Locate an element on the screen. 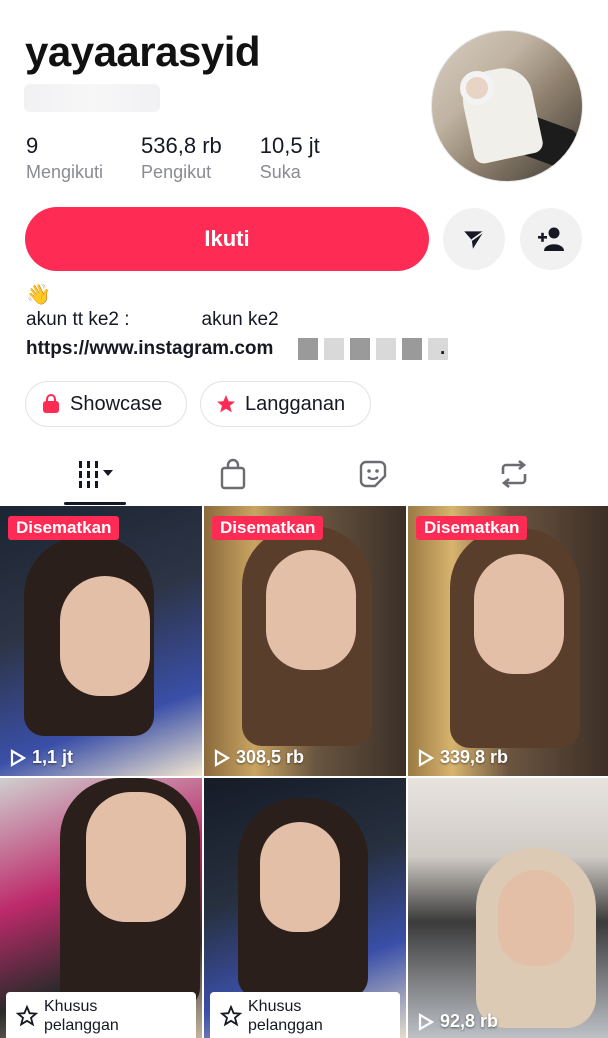  message-button is located at coordinates (474, 239).